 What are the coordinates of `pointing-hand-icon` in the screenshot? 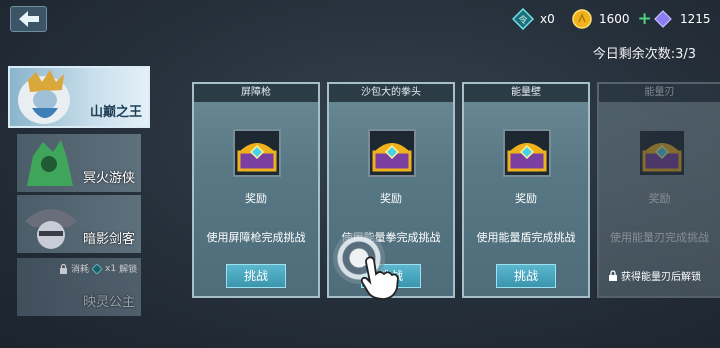 It's located at (379, 278).